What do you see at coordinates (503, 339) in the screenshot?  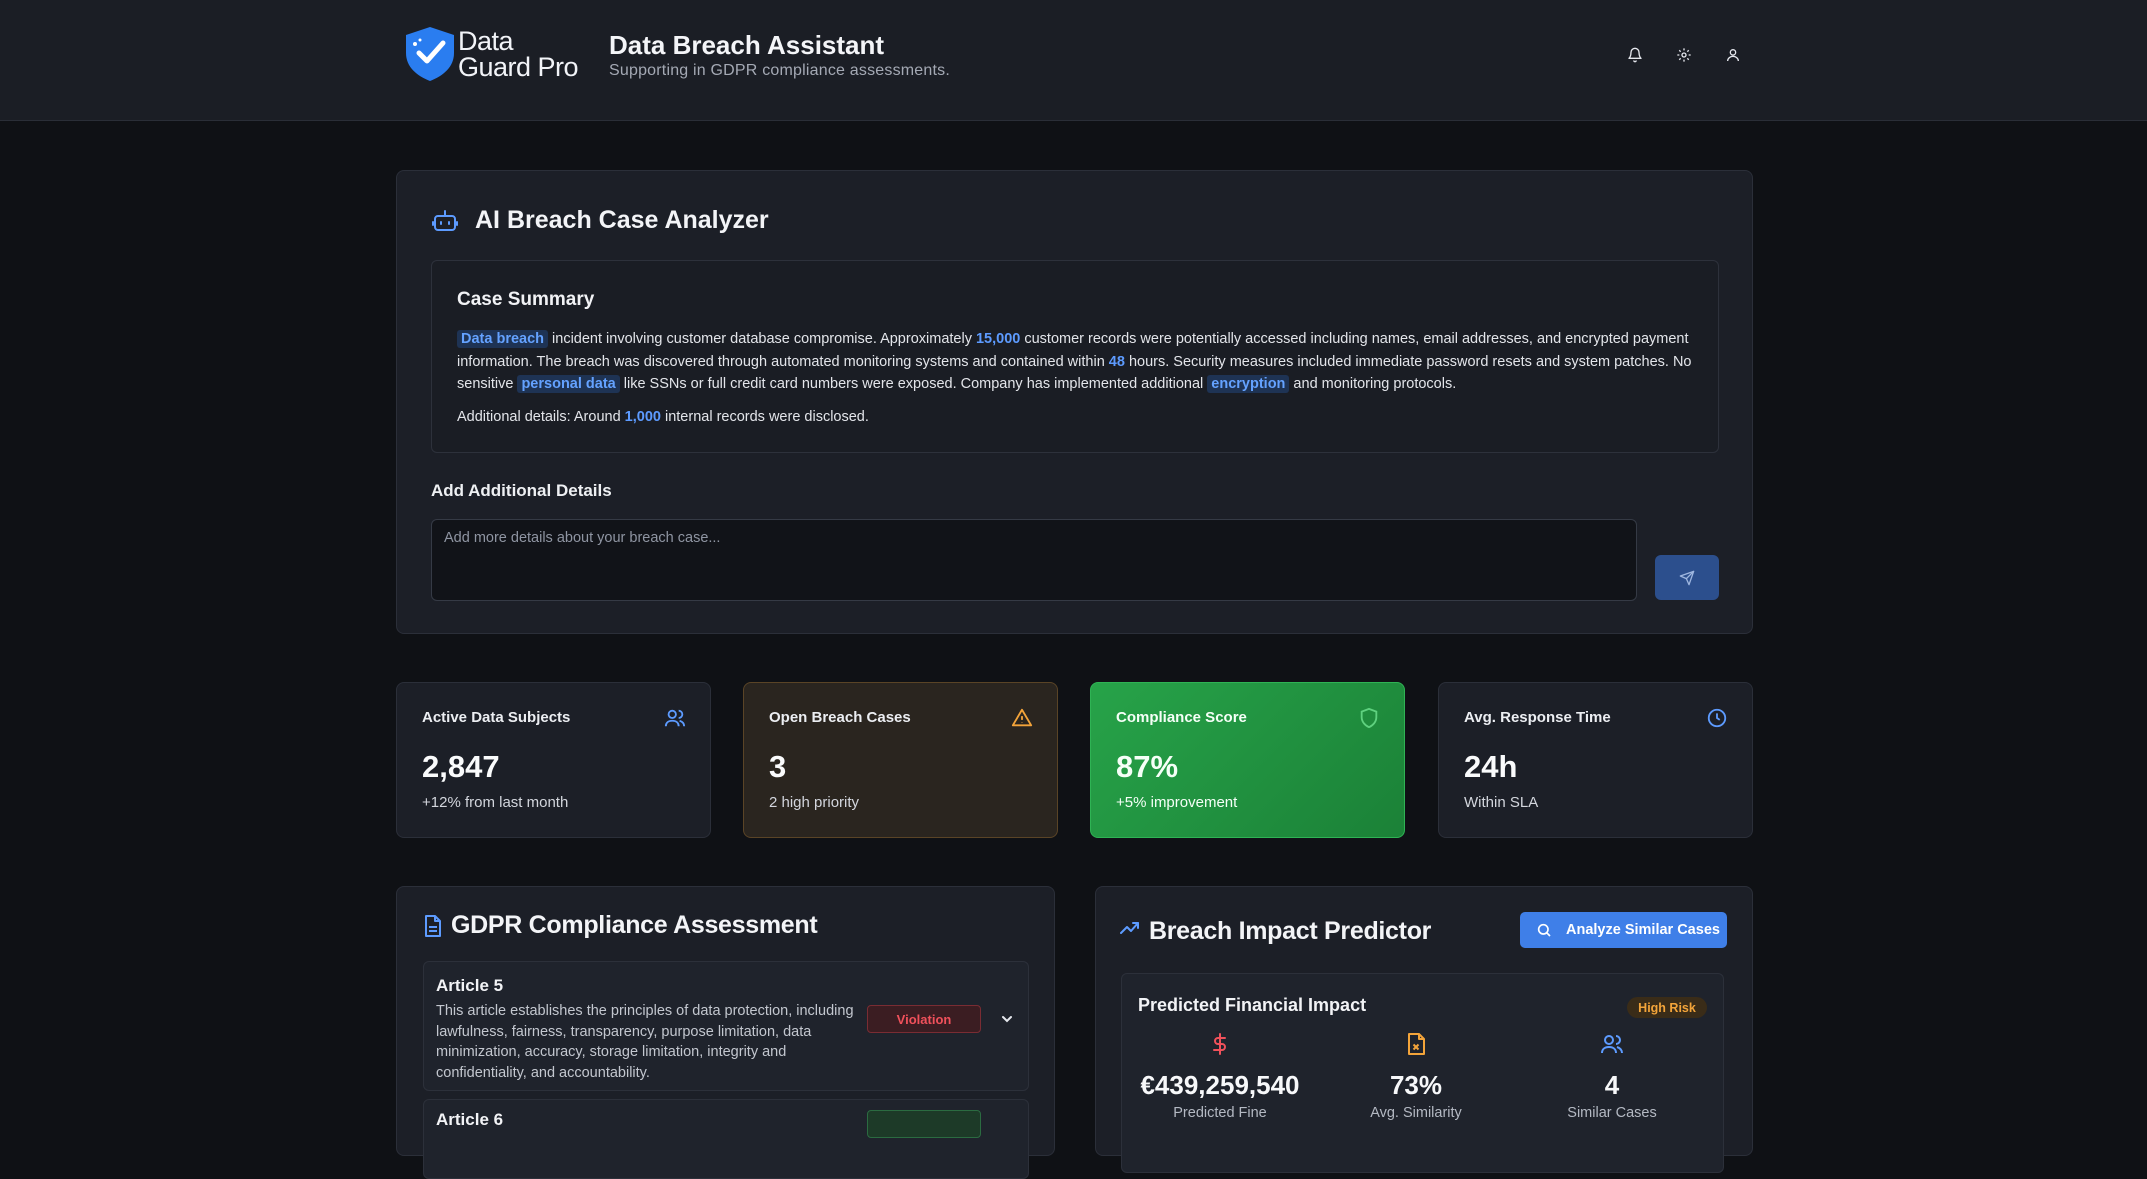 I see `highlight-data-breach: Data breach` at bounding box center [503, 339].